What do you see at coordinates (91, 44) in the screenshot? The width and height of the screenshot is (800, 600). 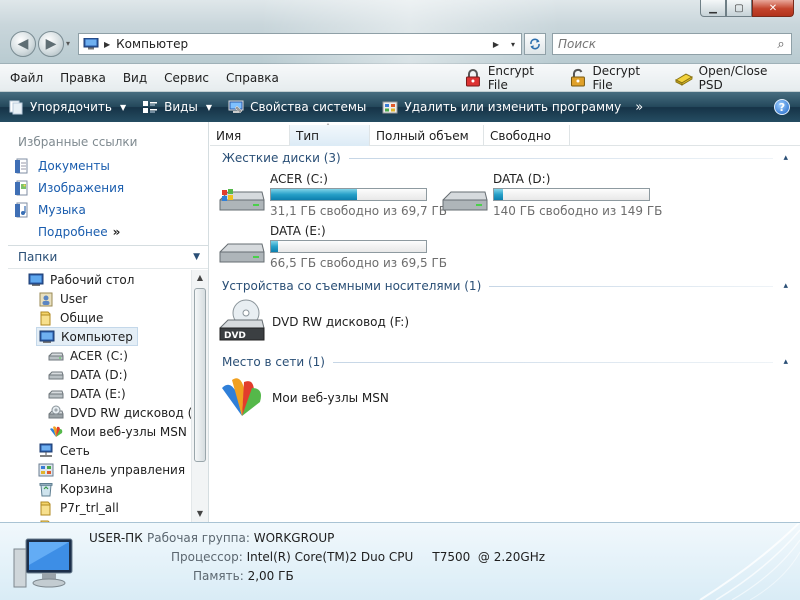 I see `computer-icon` at bounding box center [91, 44].